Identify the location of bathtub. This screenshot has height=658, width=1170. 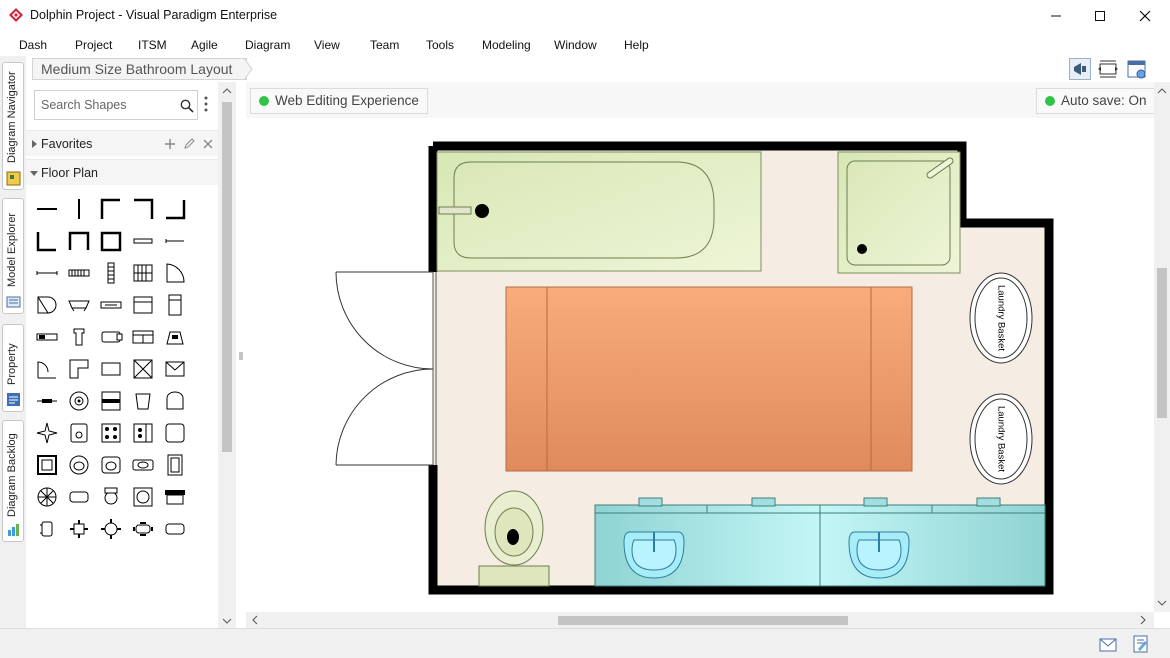
(599, 211).